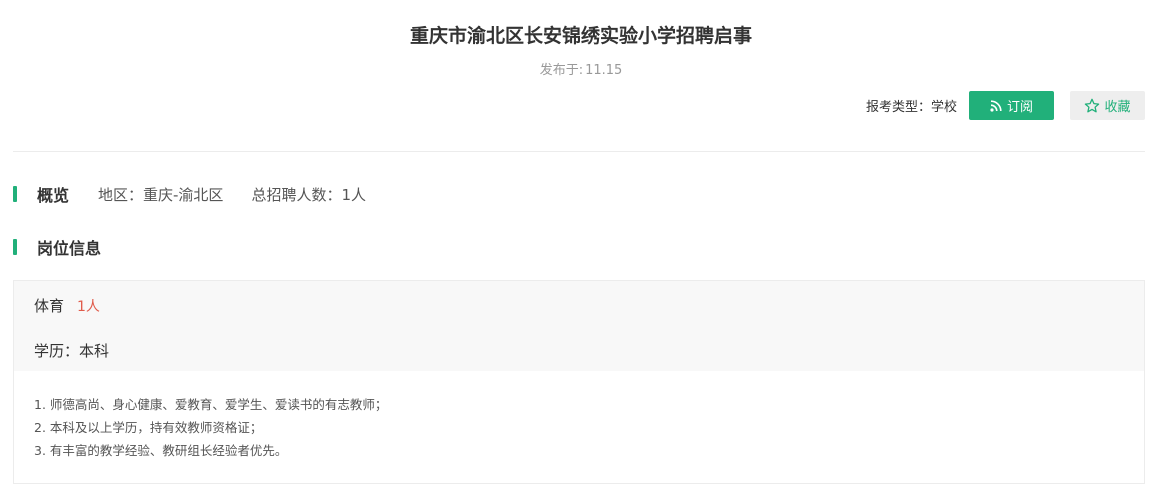 This screenshot has width=1162, height=485. What do you see at coordinates (211, 404) in the screenshot?
I see `requirement-item: 1. 师德高尚、身心健康、爱教育、爱学生、爱读书的有志教师；` at bounding box center [211, 404].